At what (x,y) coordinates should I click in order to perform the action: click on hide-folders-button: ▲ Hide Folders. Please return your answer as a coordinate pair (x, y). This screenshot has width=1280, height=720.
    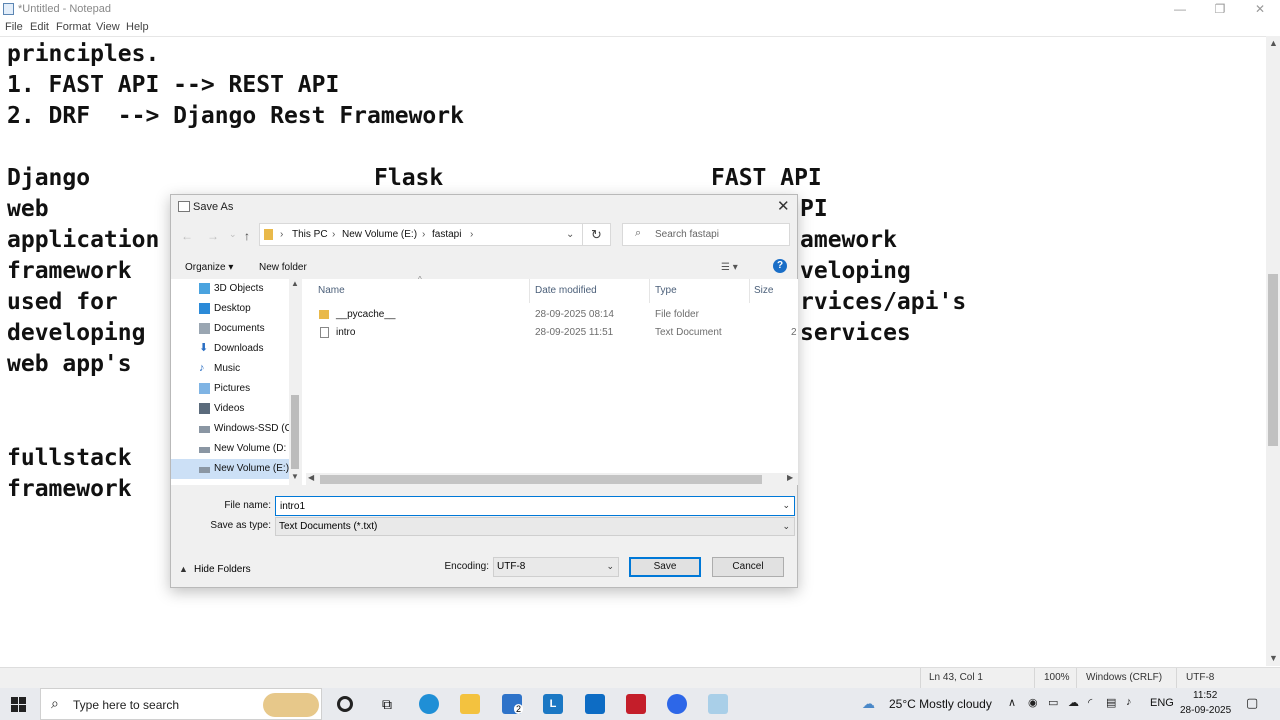
    Looking at the image, I should click on (215, 569).